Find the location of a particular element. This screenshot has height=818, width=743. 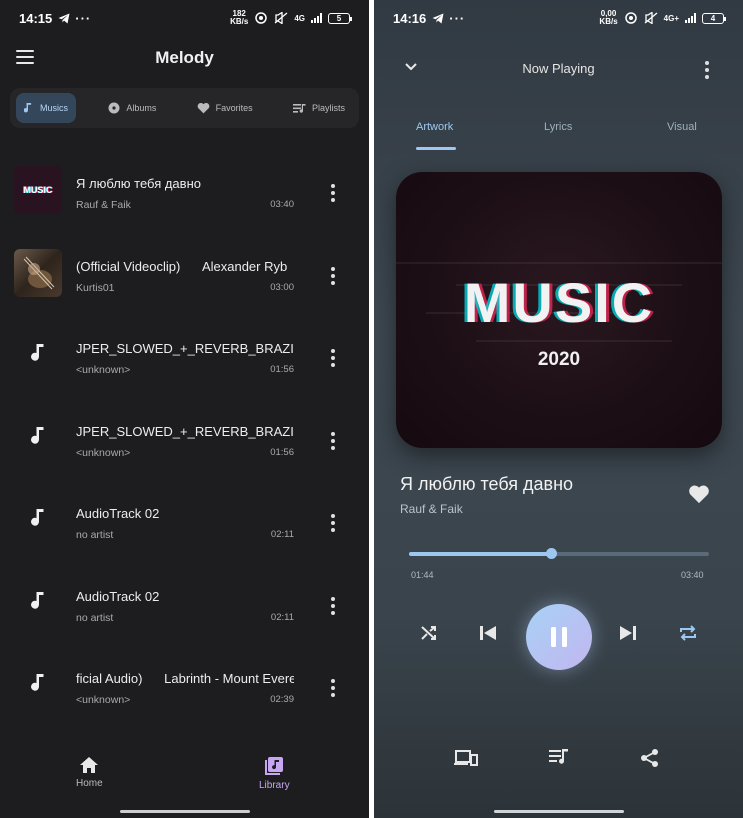

home-icon is located at coordinates (89, 765).